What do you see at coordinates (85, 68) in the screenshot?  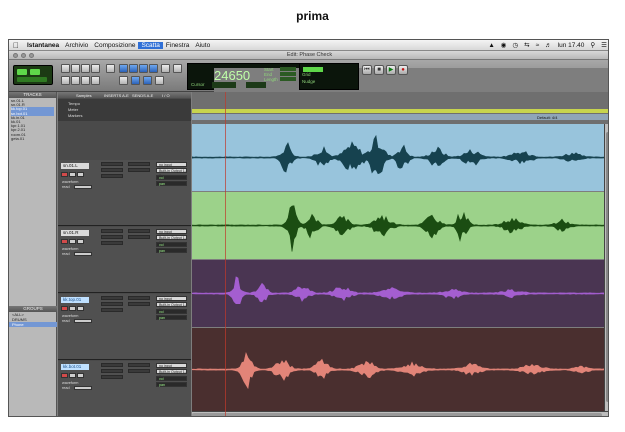 I see `slip-mode-button` at bounding box center [85, 68].